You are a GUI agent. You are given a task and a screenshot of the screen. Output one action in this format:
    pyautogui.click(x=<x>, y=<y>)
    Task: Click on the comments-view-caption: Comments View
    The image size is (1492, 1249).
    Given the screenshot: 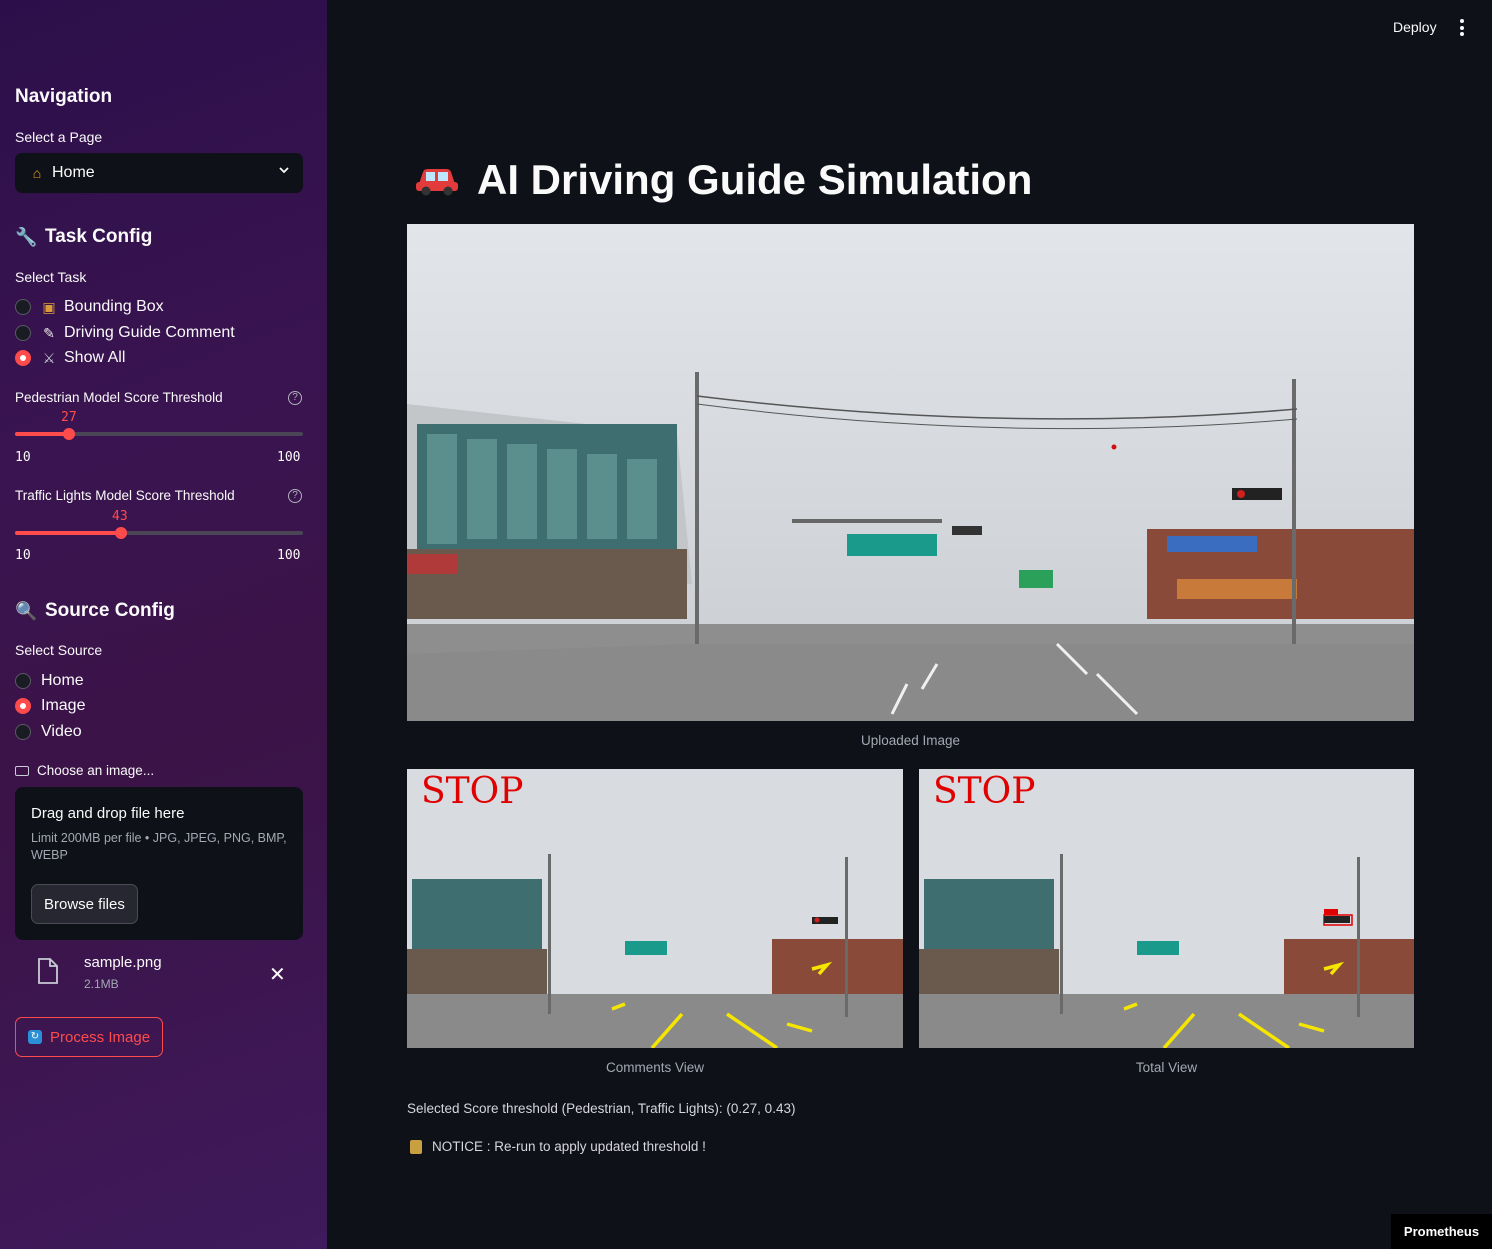 What is the action you would take?
    pyautogui.click(x=655, y=1067)
    